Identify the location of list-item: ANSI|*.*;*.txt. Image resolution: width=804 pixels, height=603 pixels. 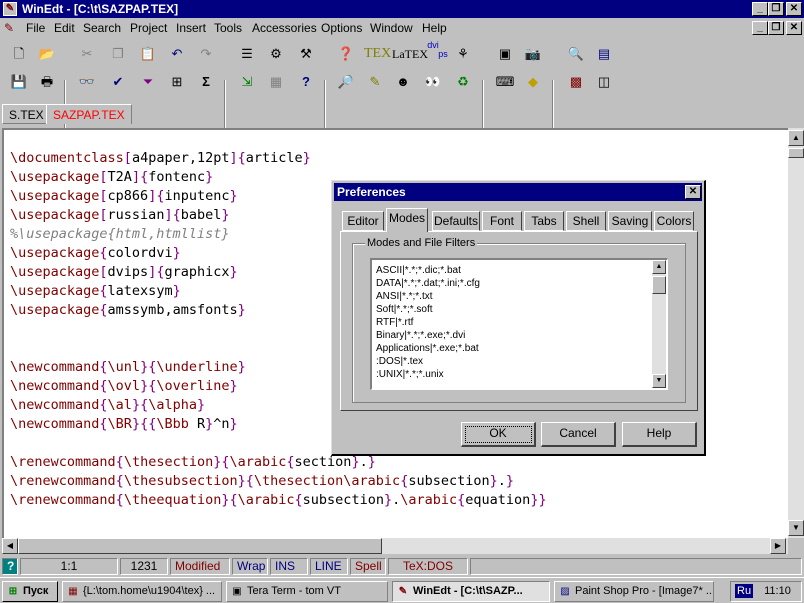
(404, 296).